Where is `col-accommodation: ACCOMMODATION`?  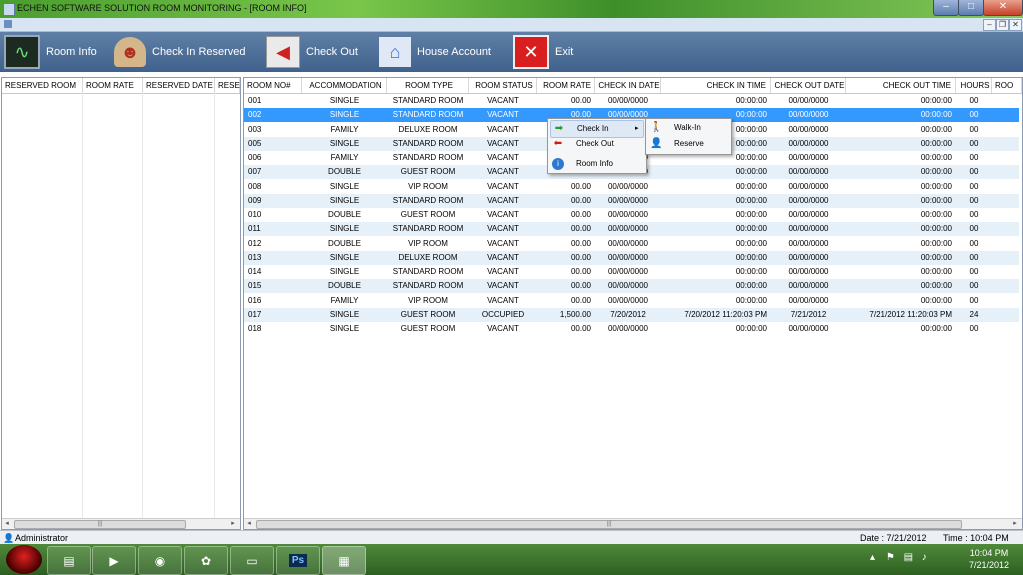 col-accommodation: ACCOMMODATION is located at coordinates (344, 85).